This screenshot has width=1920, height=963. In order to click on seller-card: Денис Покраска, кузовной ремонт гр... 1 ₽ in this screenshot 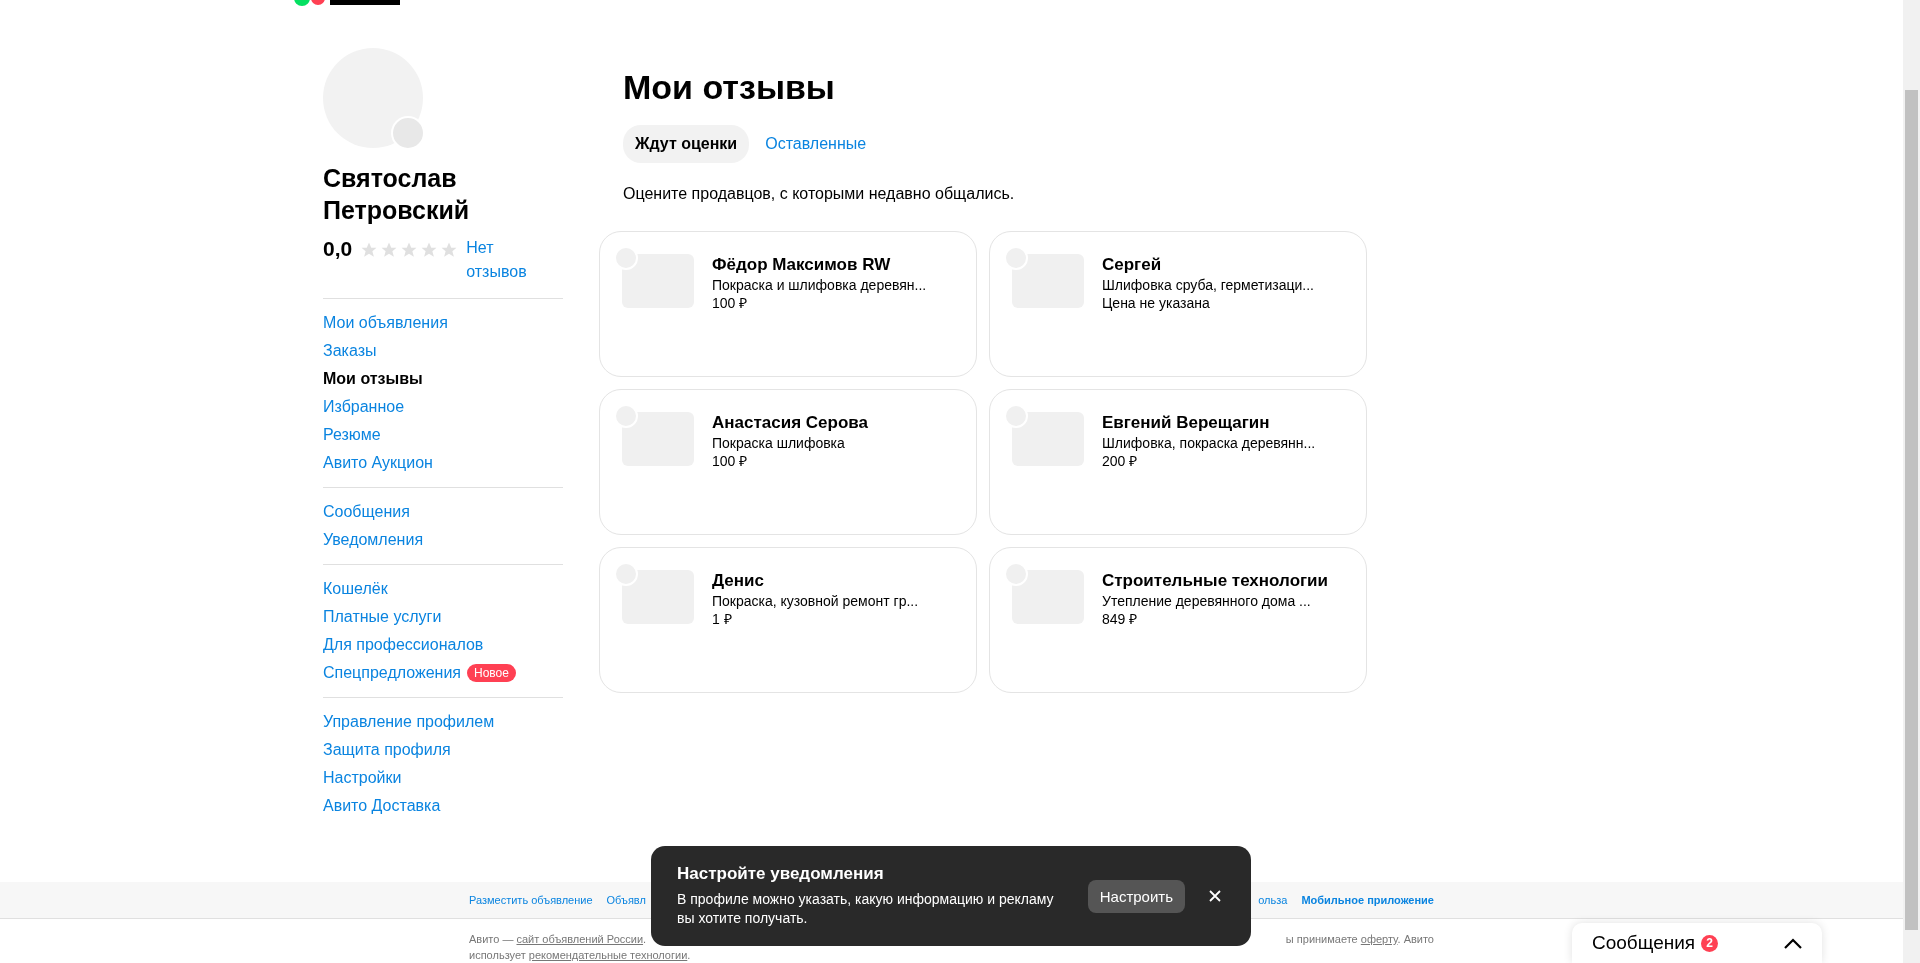, I will do `click(788, 620)`.